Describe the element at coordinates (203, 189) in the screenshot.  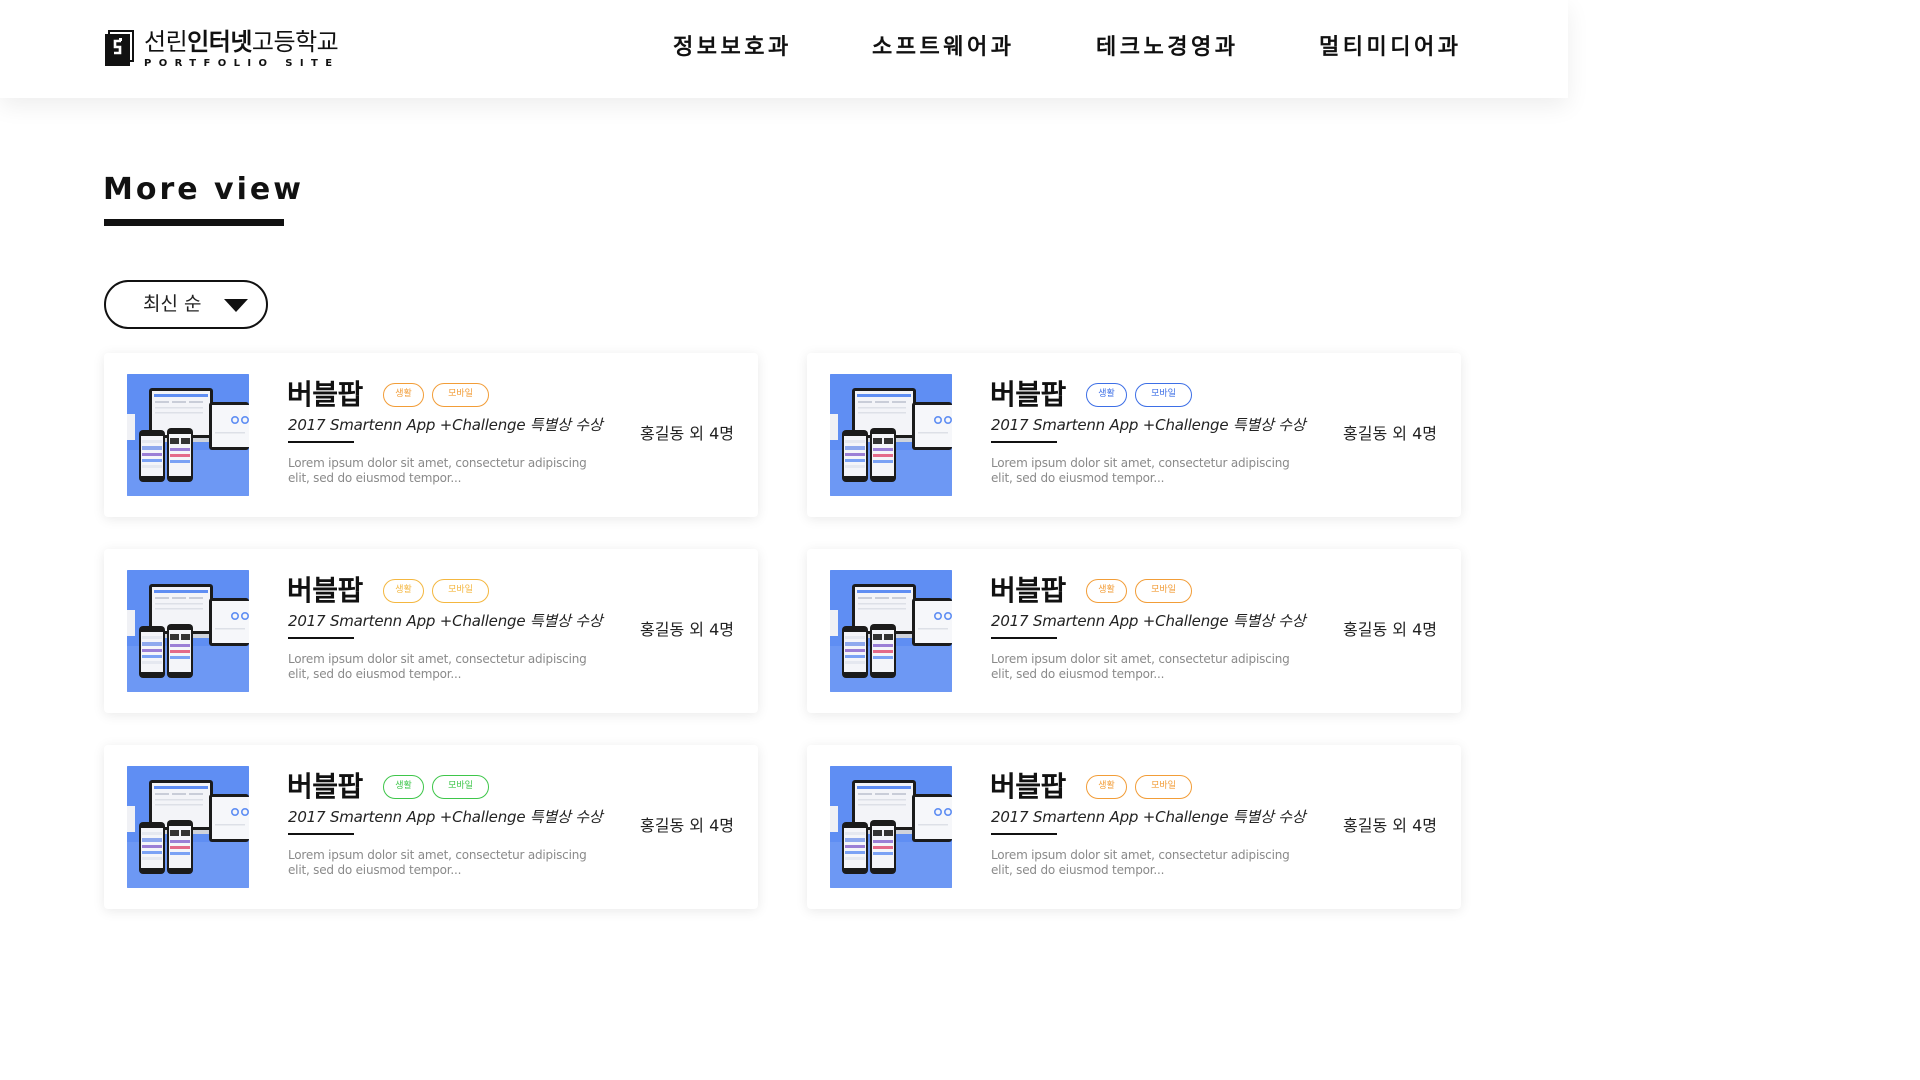
I see `section-title: More view` at that location.